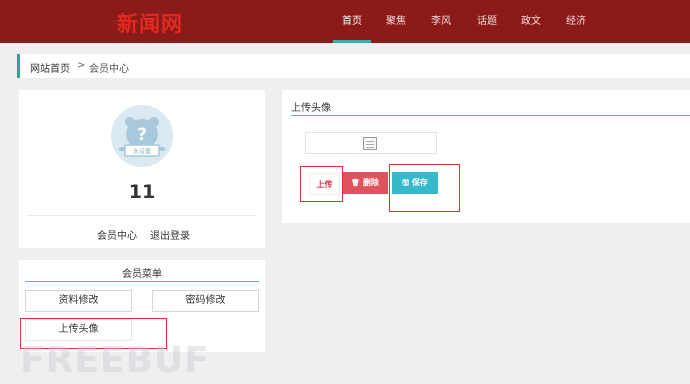 The image size is (690, 384). What do you see at coordinates (78, 301) in the screenshot?
I see `edit-profile-button: 资料修改` at bounding box center [78, 301].